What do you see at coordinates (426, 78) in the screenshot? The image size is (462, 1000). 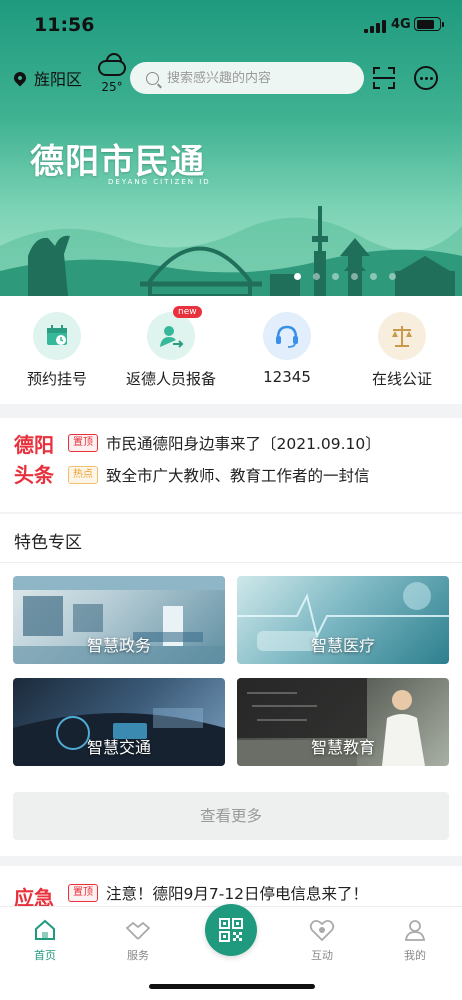 I see `message-icon` at bounding box center [426, 78].